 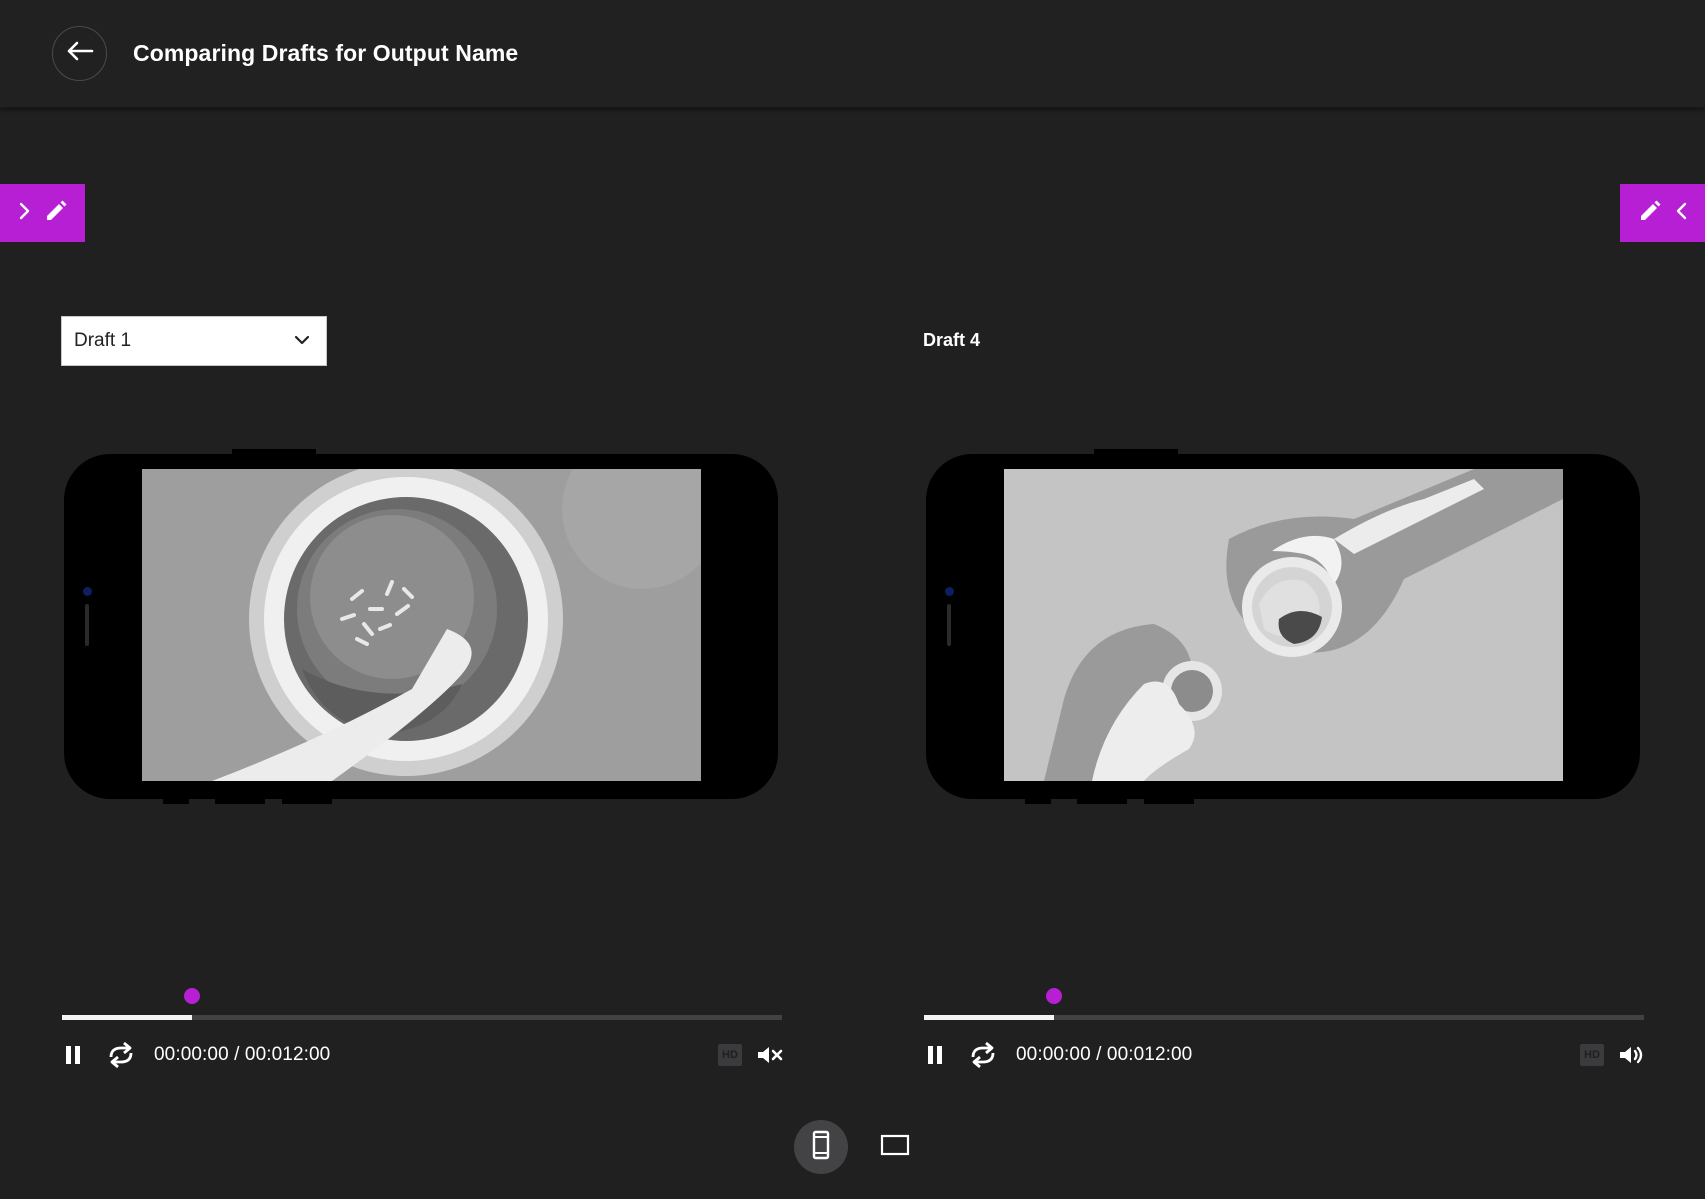 I want to click on right-player-controls: 00:00:00 / 00:012:00 HD, so click(x=1285, y=1055).